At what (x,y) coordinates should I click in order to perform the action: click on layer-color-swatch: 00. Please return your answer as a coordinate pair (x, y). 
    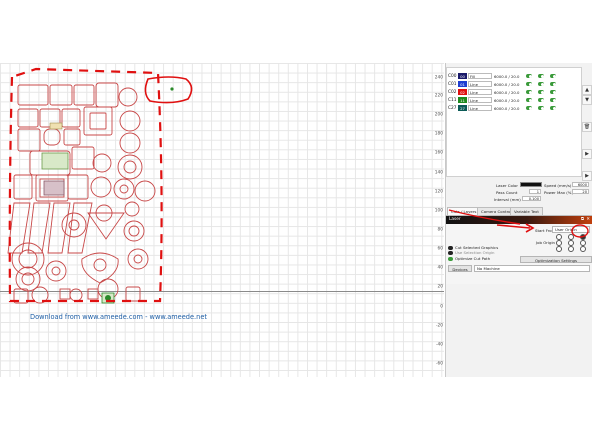
    Looking at the image, I should click on (462, 76).